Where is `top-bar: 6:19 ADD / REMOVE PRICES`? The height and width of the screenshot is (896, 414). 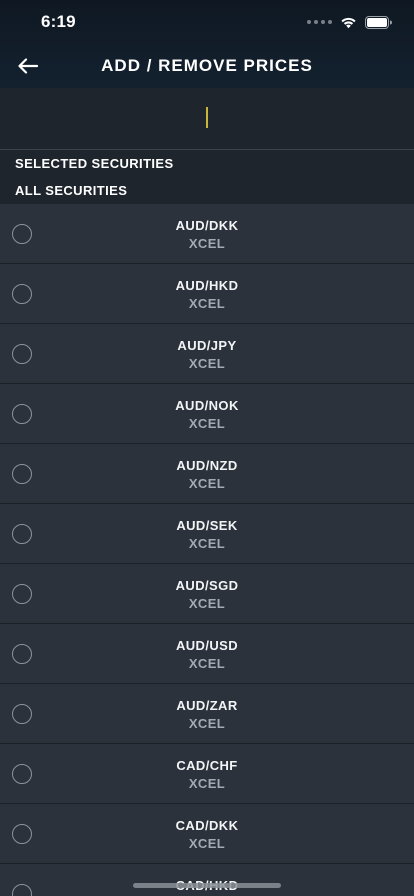
top-bar: 6:19 ADD / REMOVE PRICES is located at coordinates (207, 44).